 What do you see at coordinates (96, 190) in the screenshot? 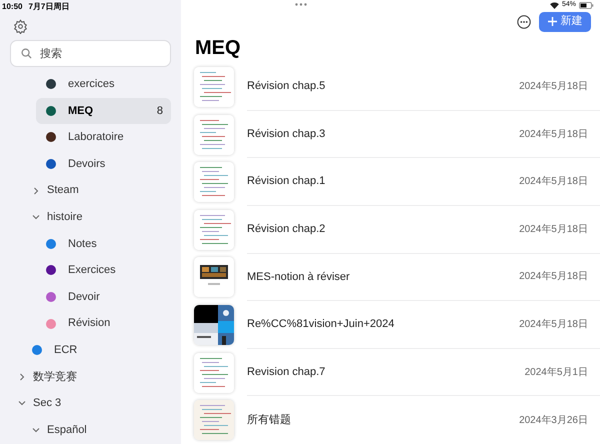
I see `folder-item: Steam` at bounding box center [96, 190].